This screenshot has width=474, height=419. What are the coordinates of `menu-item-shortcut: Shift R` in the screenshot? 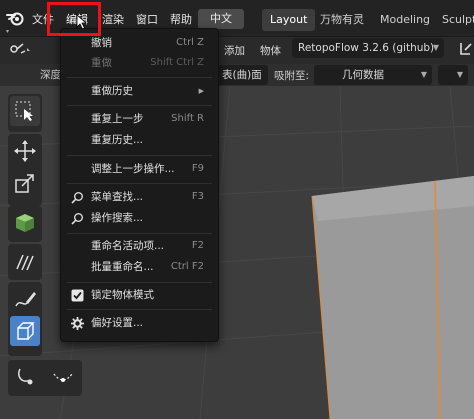 It's located at (187, 118).